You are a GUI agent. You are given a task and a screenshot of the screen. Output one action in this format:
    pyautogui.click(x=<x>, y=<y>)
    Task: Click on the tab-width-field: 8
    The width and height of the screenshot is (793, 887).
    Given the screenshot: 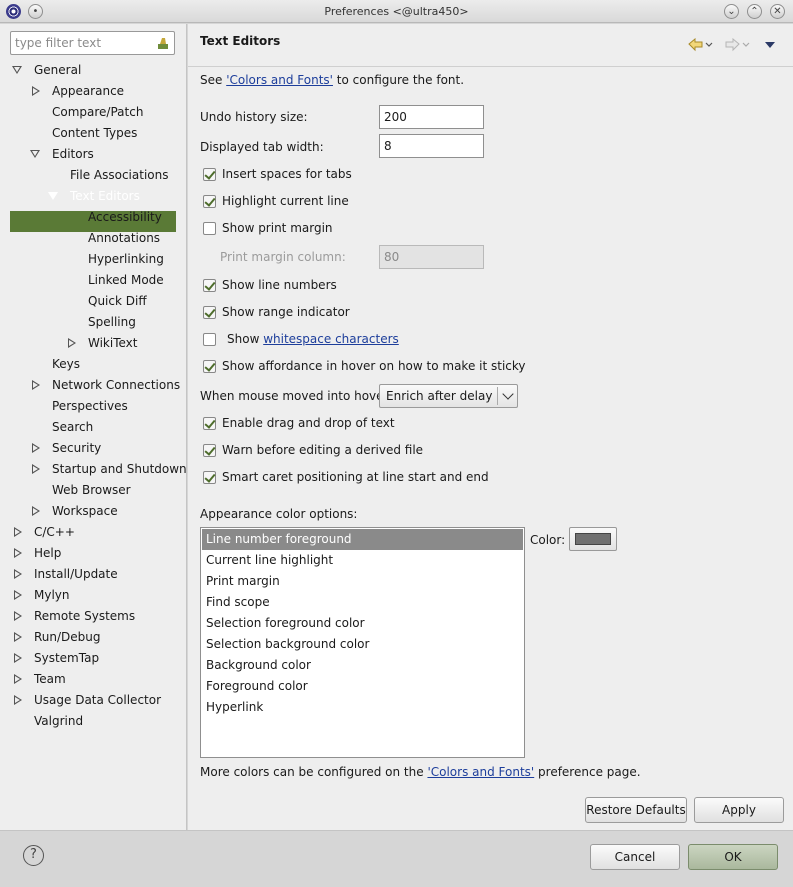 What is the action you would take?
    pyautogui.click(x=431, y=146)
    